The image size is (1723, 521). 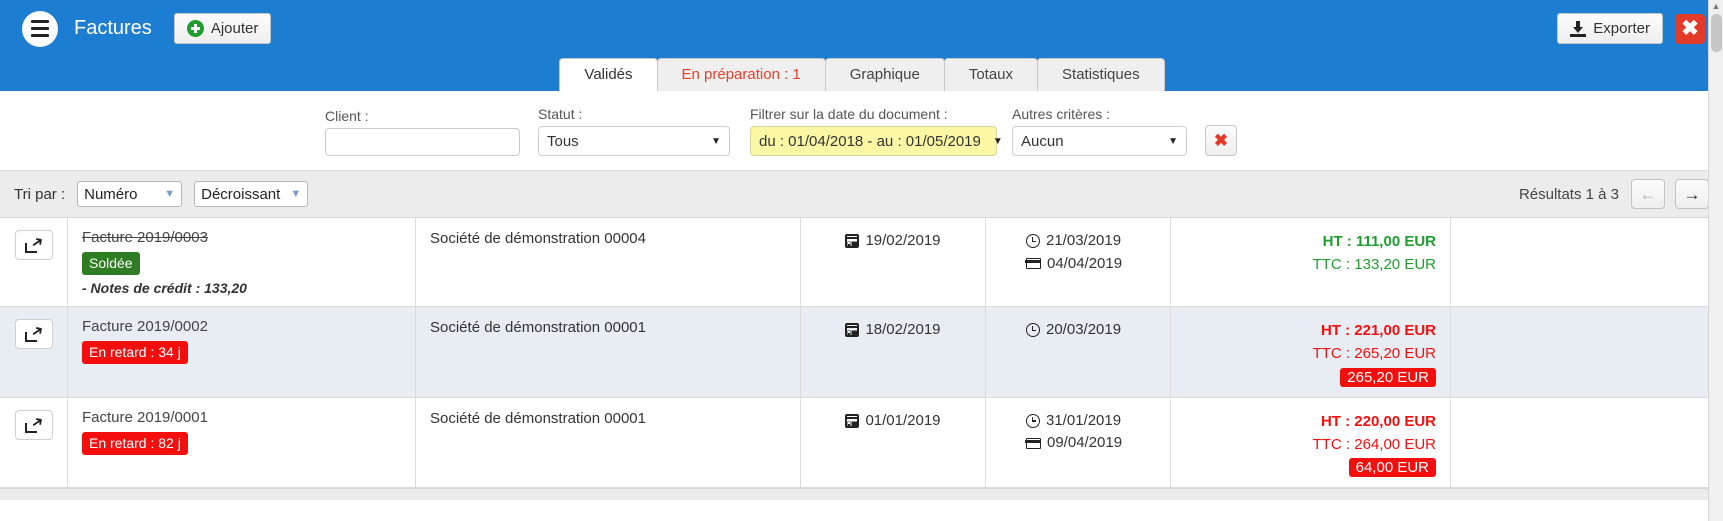 I want to click on tab-statistiques: Statistiques, so click(x=1101, y=74).